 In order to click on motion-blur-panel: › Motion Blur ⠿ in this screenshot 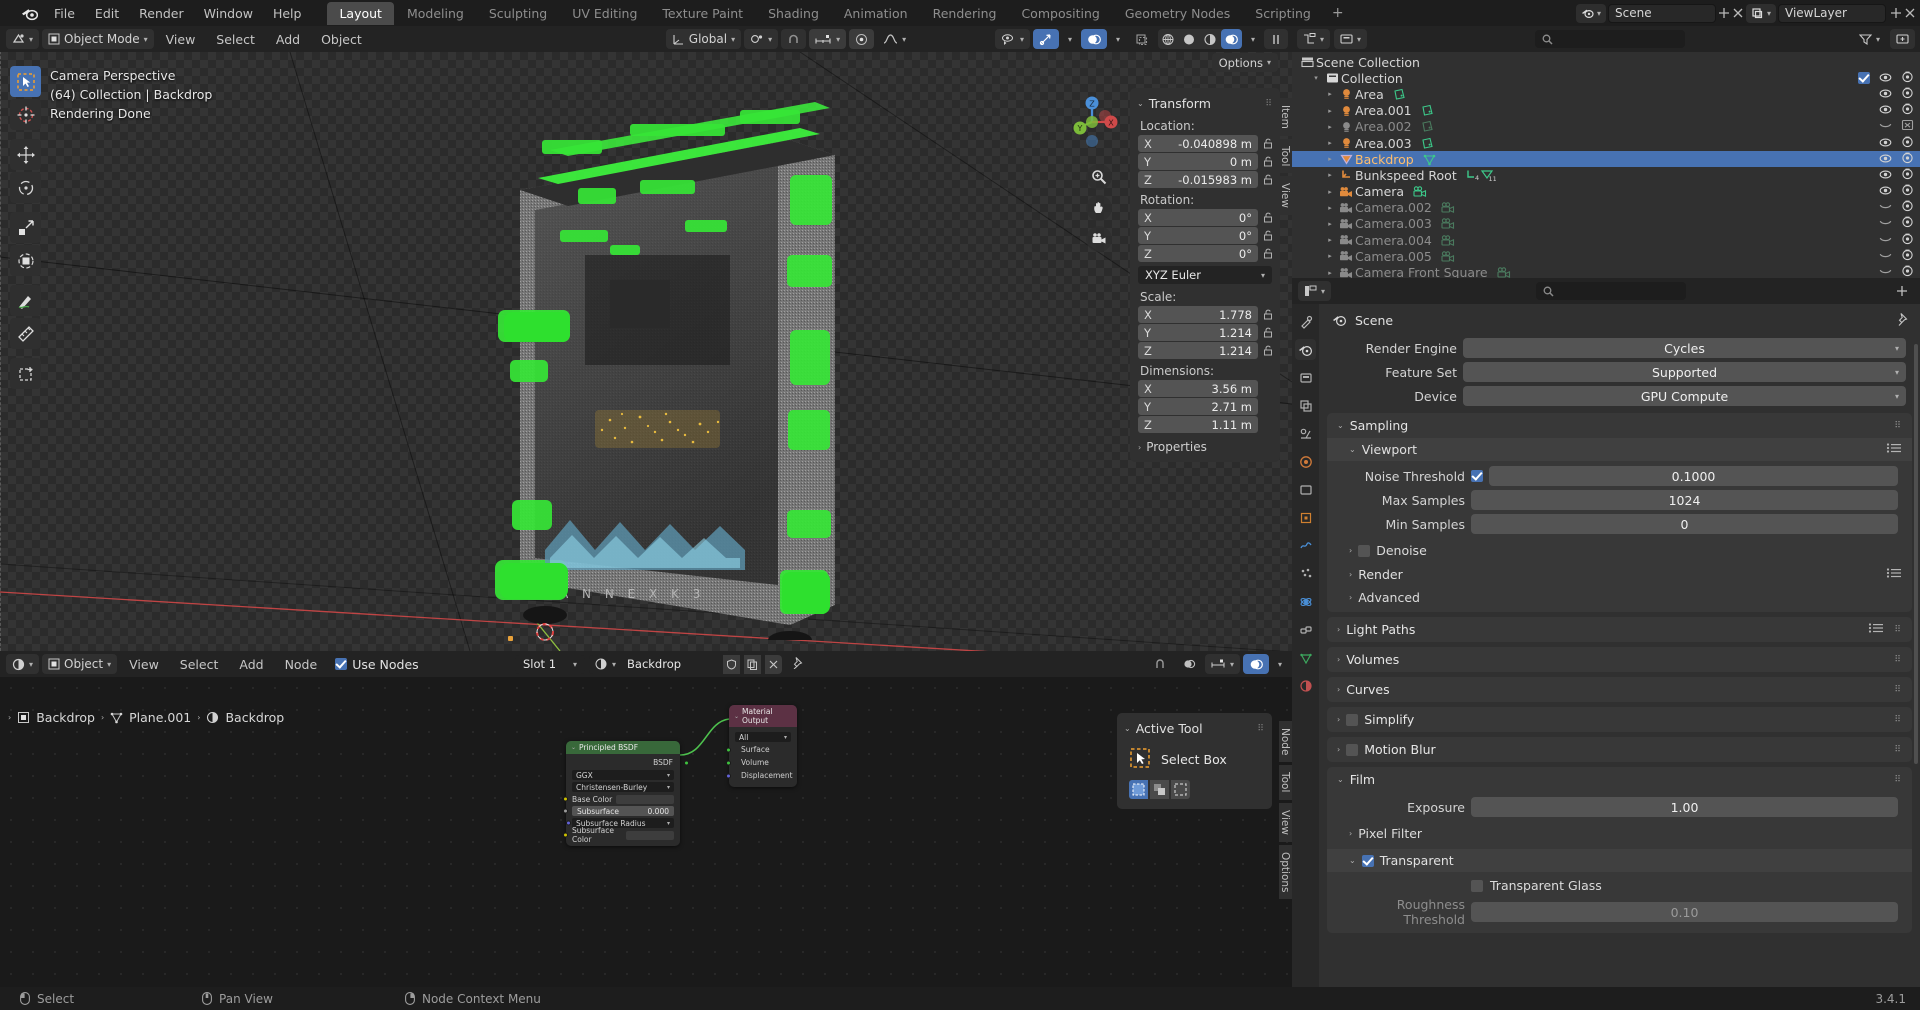, I will do `click(1619, 749)`.